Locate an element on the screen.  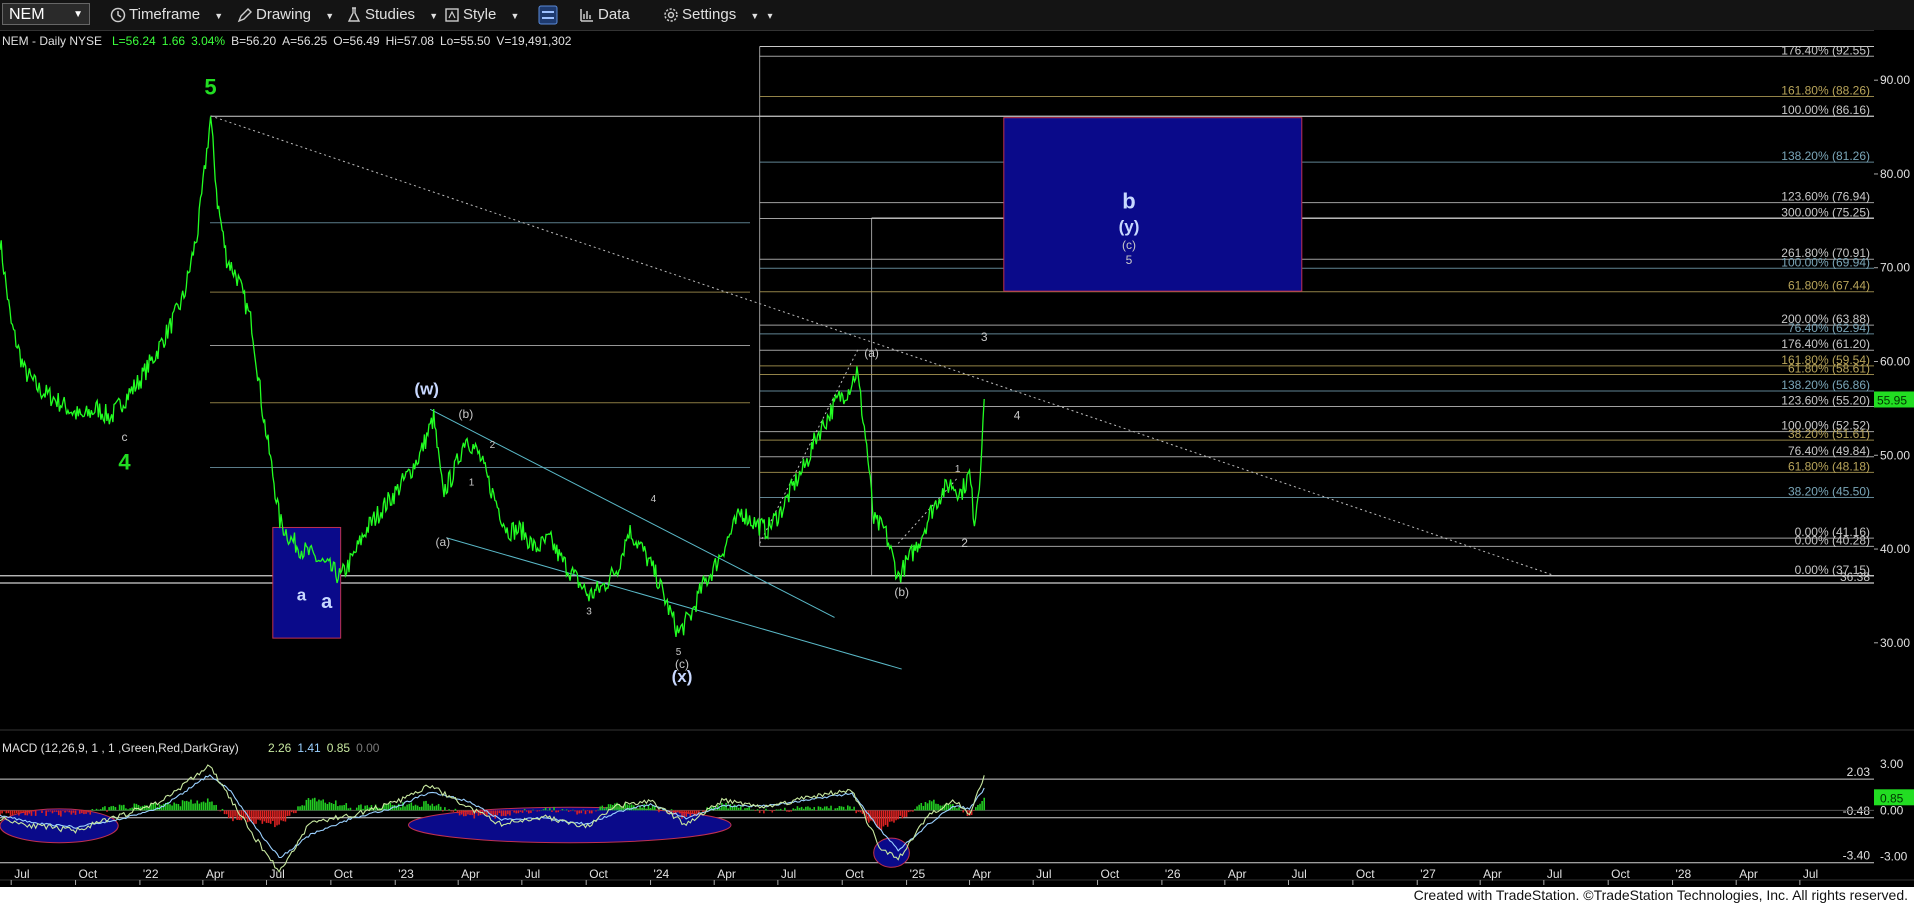
price-tick-label: 80.00 is located at coordinates (1895, 174).